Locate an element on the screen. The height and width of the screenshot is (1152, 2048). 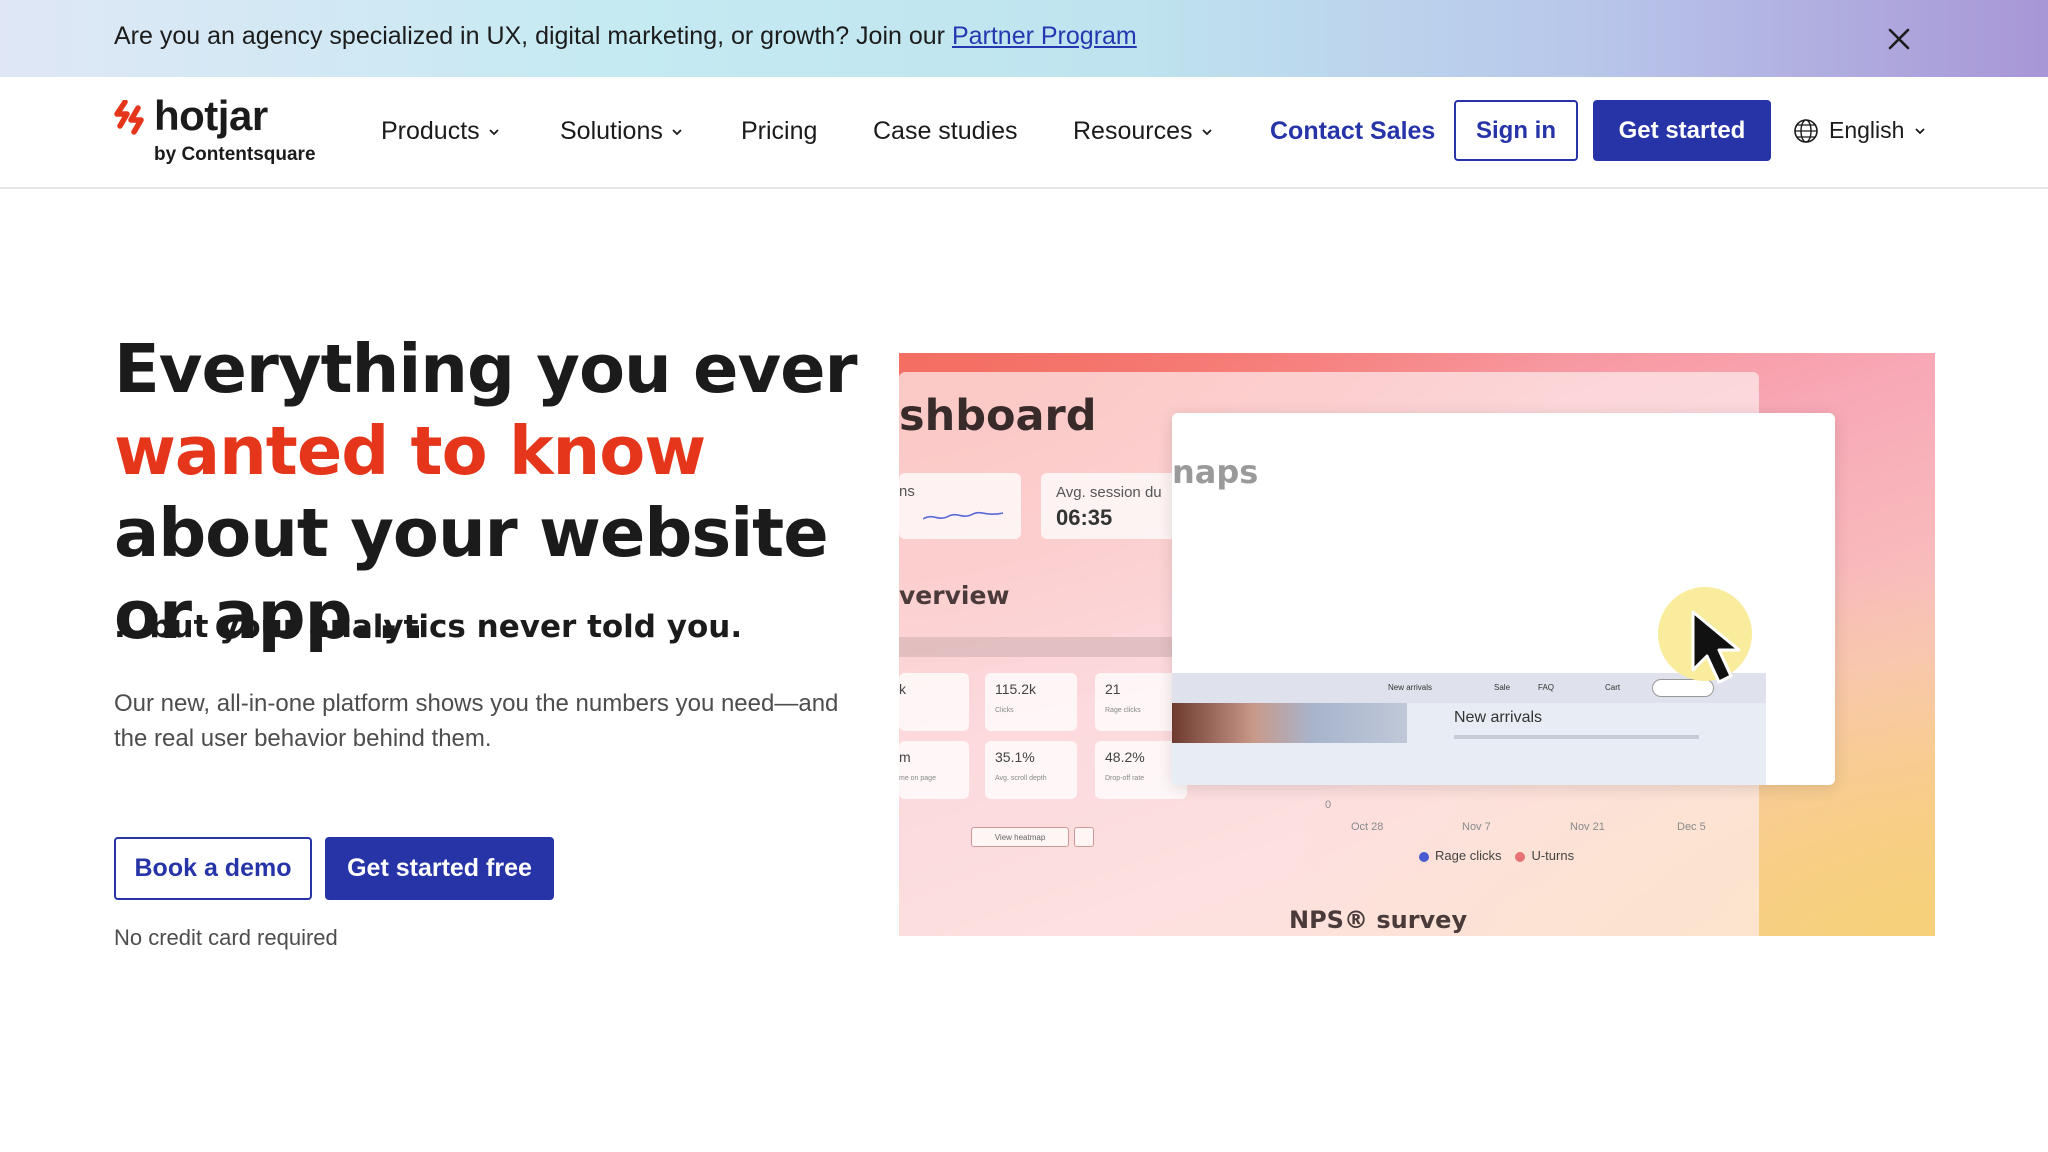
stat-value: 48.2% is located at coordinates (1125, 757).